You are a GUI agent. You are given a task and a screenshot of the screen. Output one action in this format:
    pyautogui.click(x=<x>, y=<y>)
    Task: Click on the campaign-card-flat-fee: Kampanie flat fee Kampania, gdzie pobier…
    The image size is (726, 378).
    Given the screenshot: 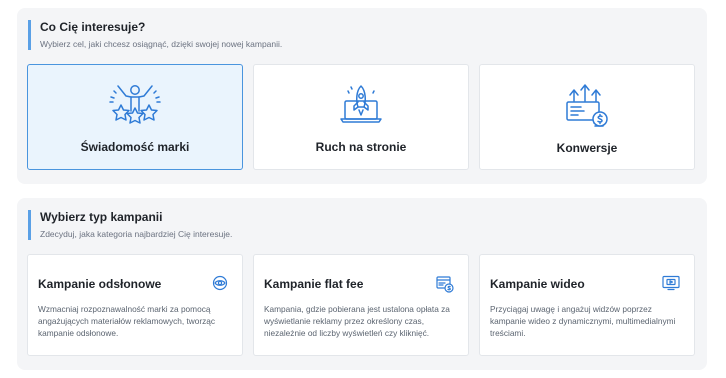 What is the action you would take?
    pyautogui.click(x=361, y=305)
    